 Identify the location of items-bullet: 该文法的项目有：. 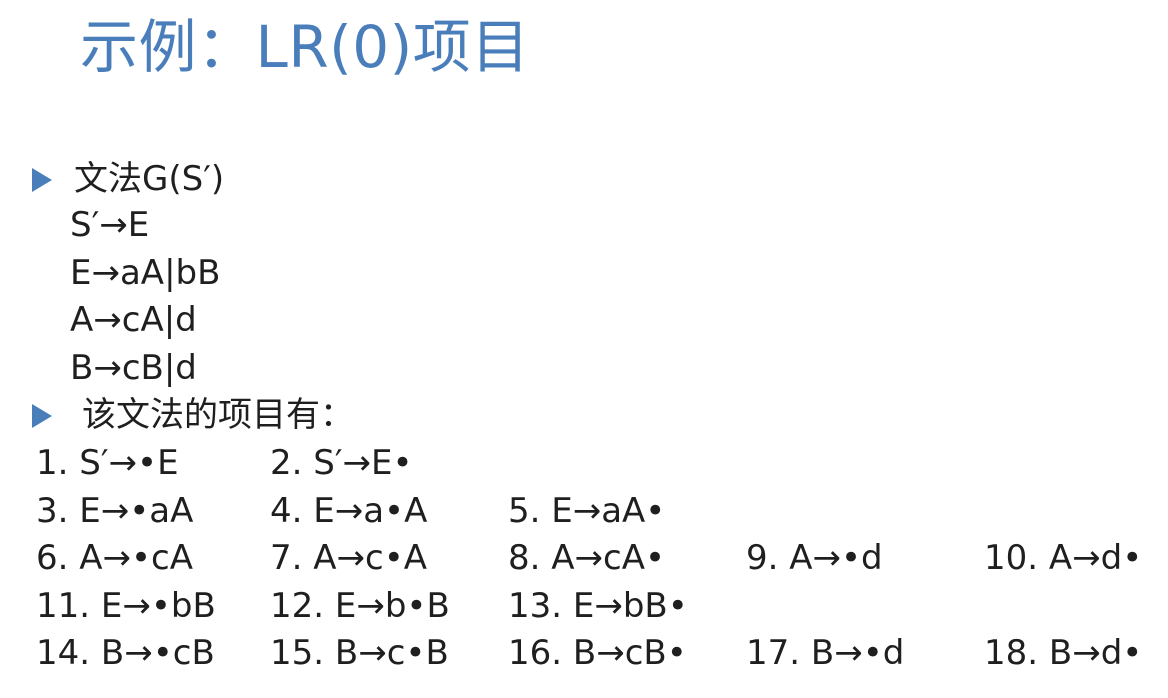
(193, 415).